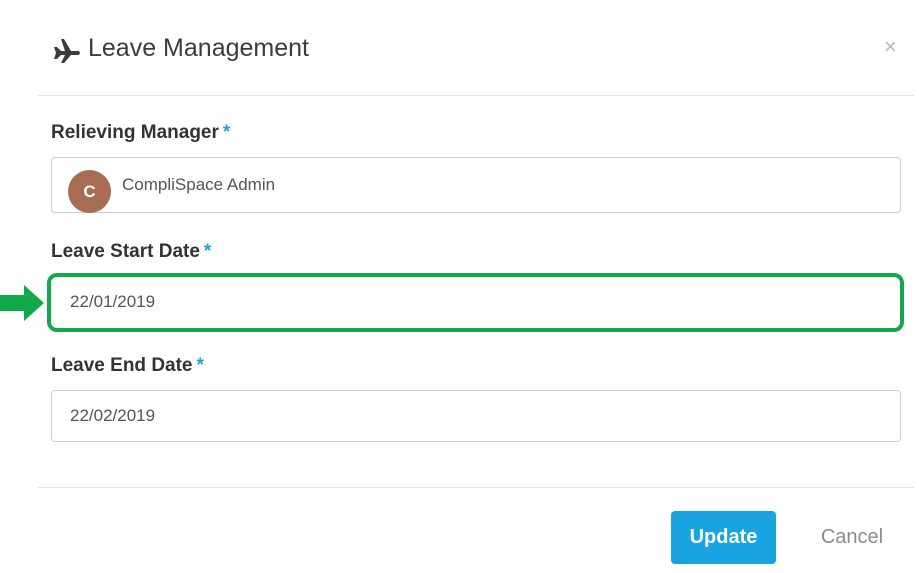  Describe the element at coordinates (22, 303) in the screenshot. I see `arrow-right-icon` at that location.